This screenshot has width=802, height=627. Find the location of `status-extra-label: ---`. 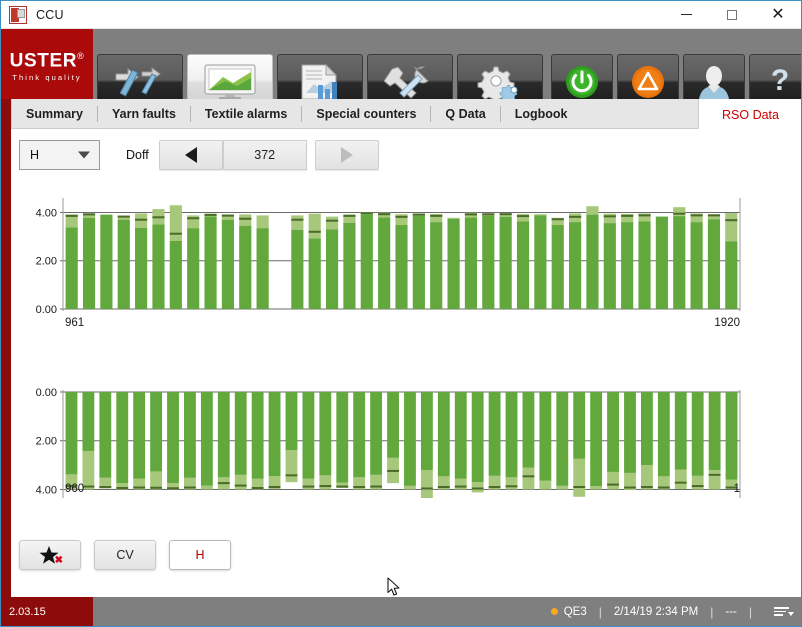

status-extra-label: --- is located at coordinates (731, 611).